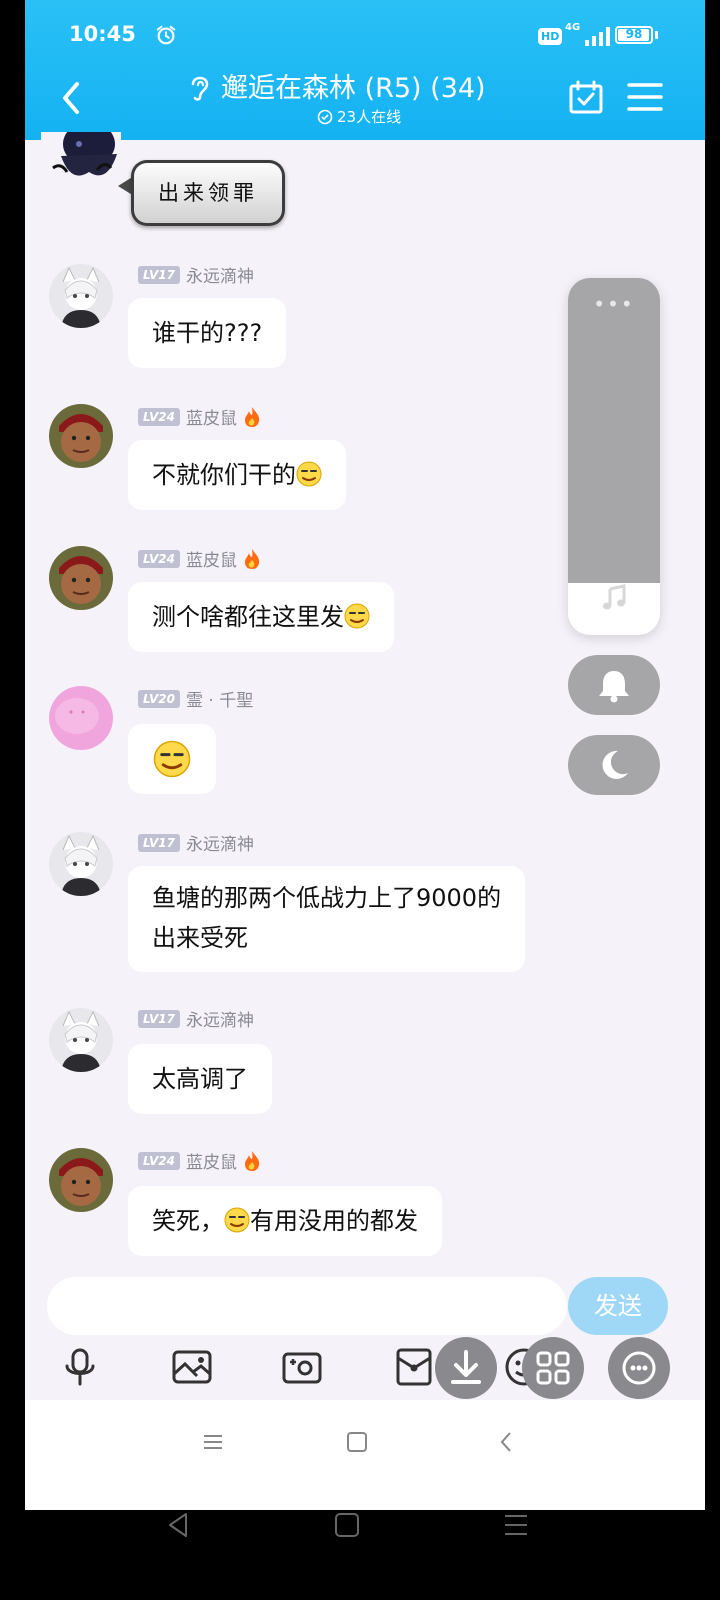 This screenshot has height=1600, width=720. Describe the element at coordinates (614, 430) in the screenshot. I see `floating-panel-body` at that location.